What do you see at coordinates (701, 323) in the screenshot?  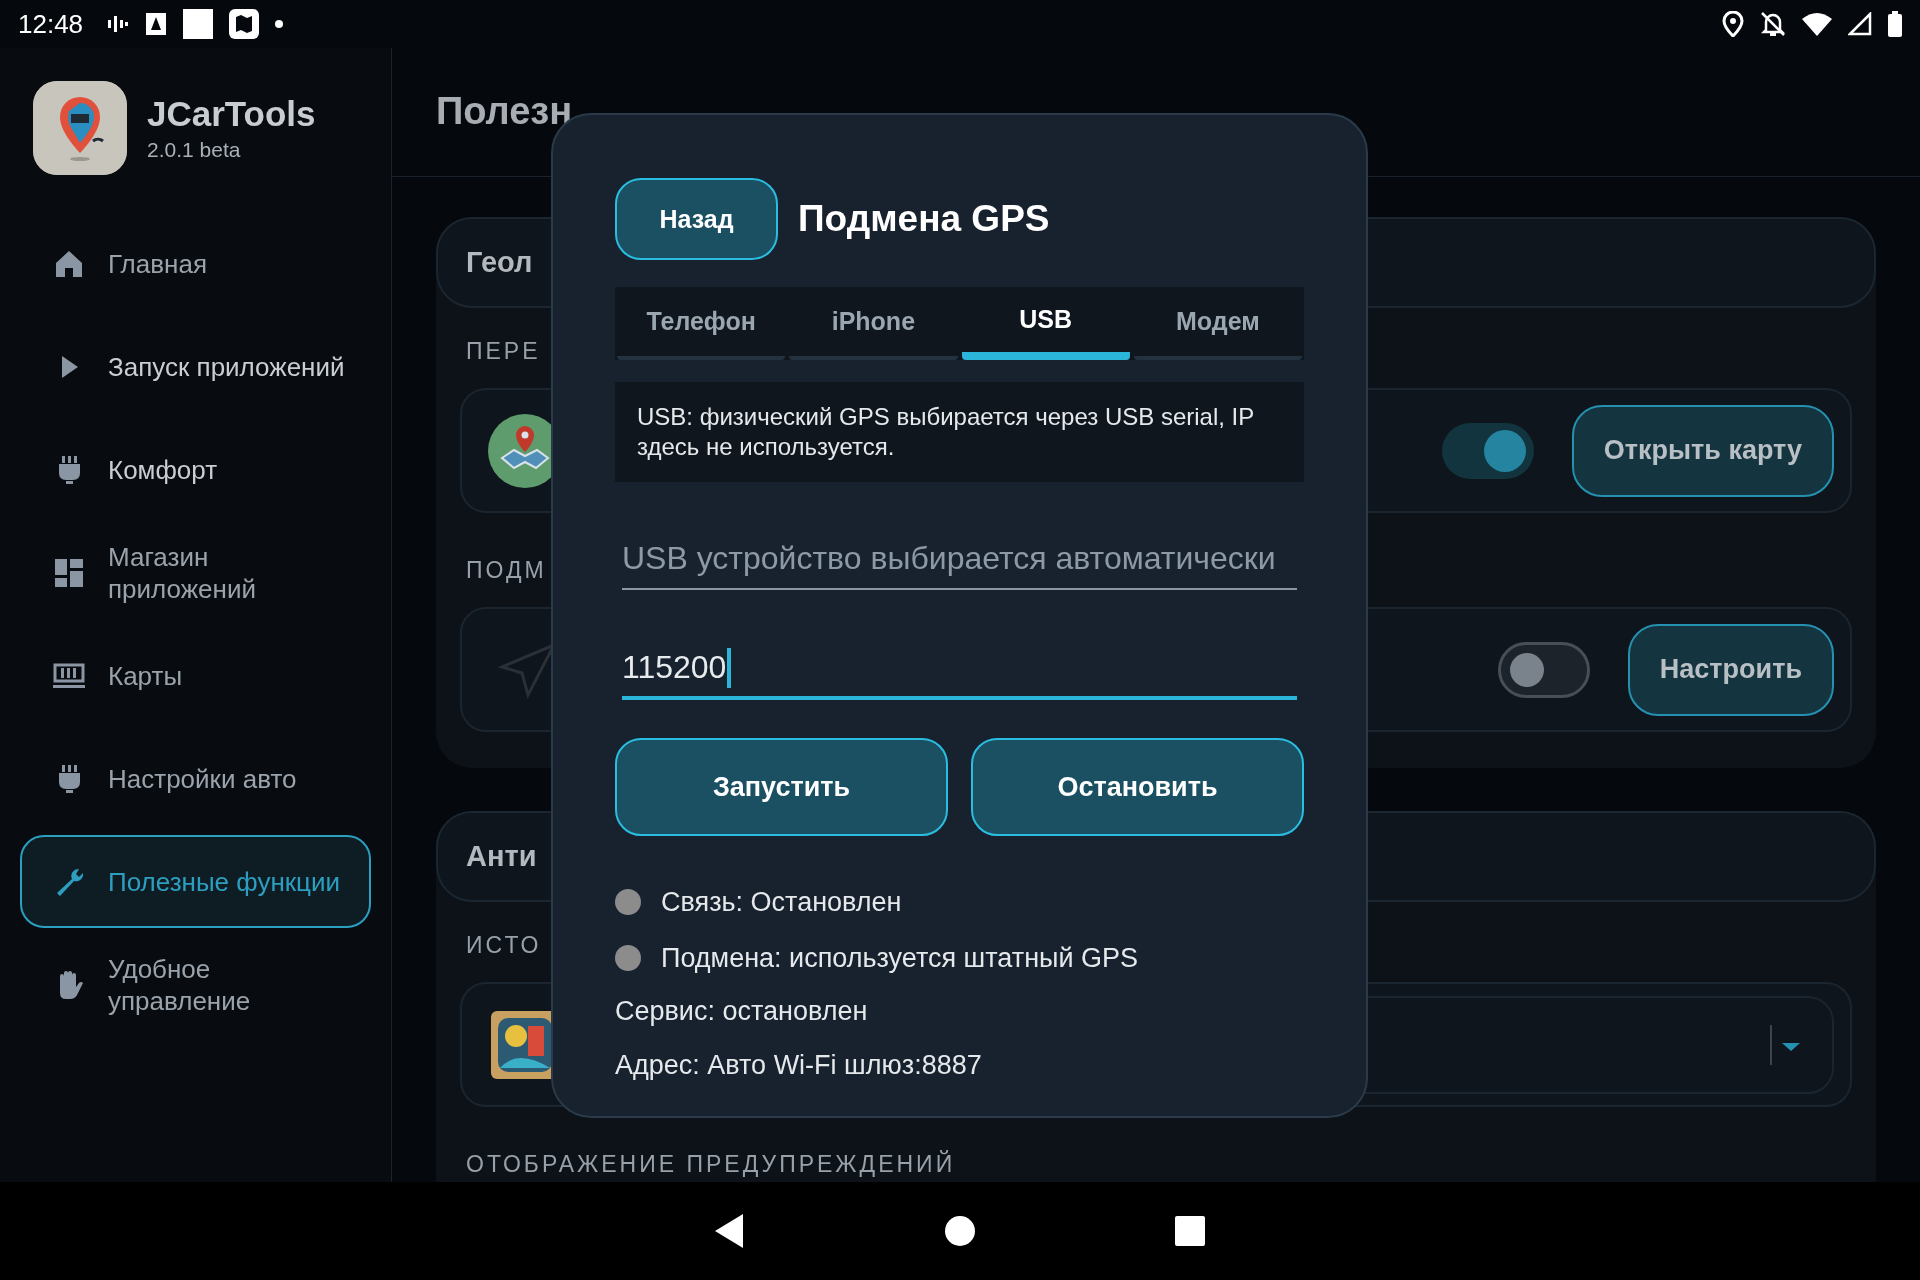 I see `tab: Телефон` at bounding box center [701, 323].